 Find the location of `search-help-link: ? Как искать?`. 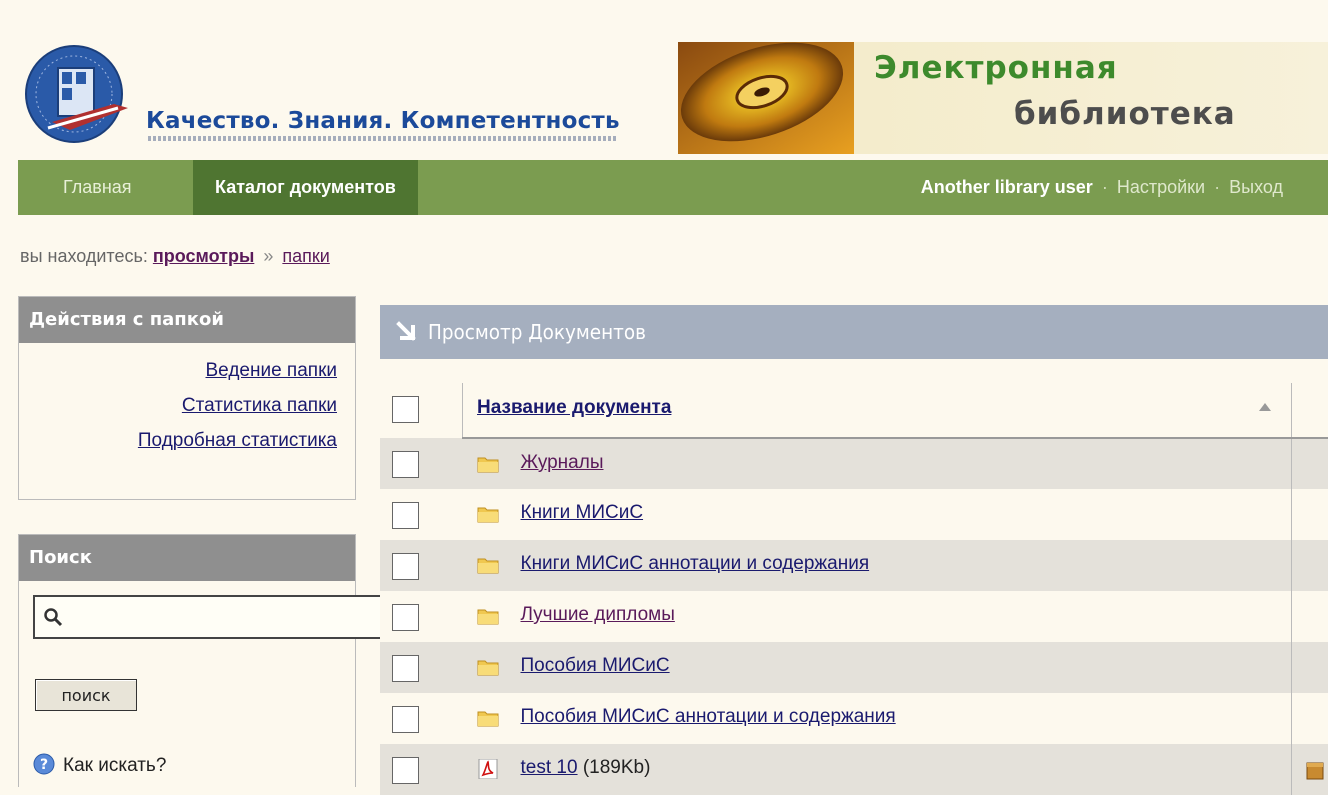

search-help-link: ? Как искать? is located at coordinates (99, 765).